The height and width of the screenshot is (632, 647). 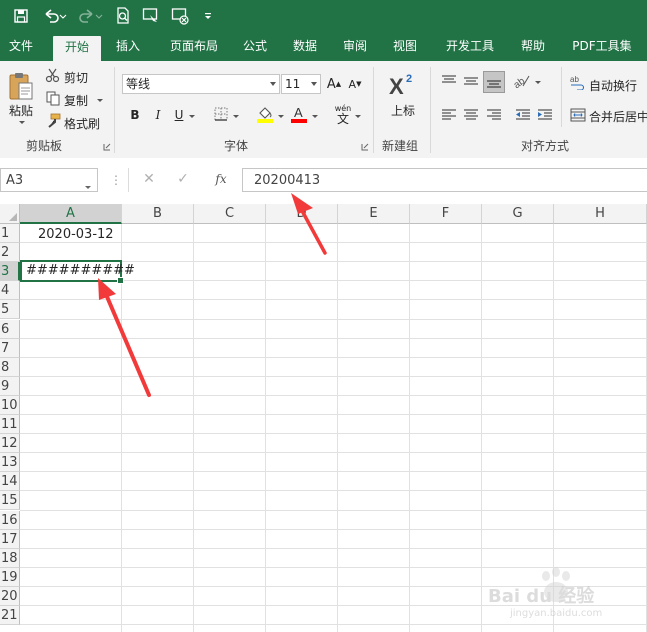 I want to click on bold-button: B, so click(x=135, y=115).